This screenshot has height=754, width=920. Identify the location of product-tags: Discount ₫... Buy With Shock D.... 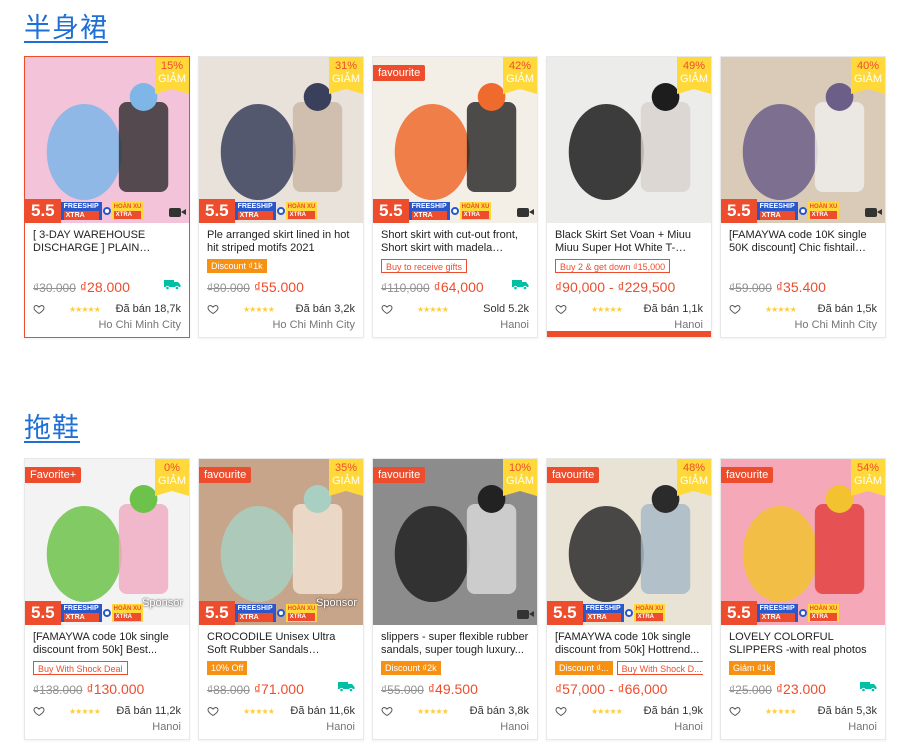
(629, 670).